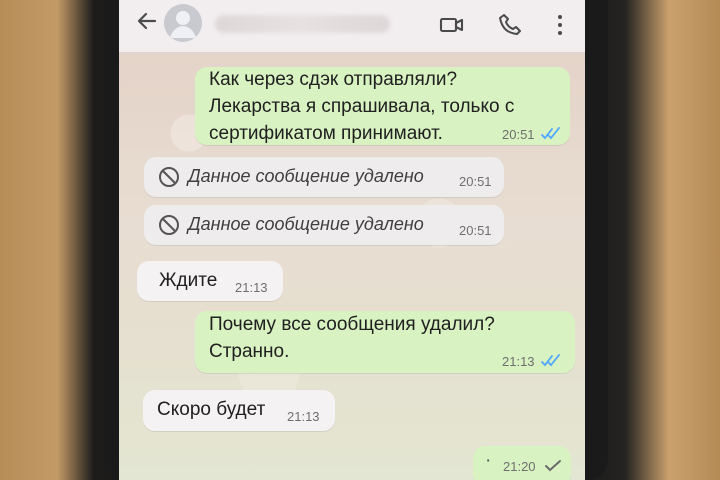  What do you see at coordinates (302, 24) in the screenshot?
I see `contact-name-blurred` at bounding box center [302, 24].